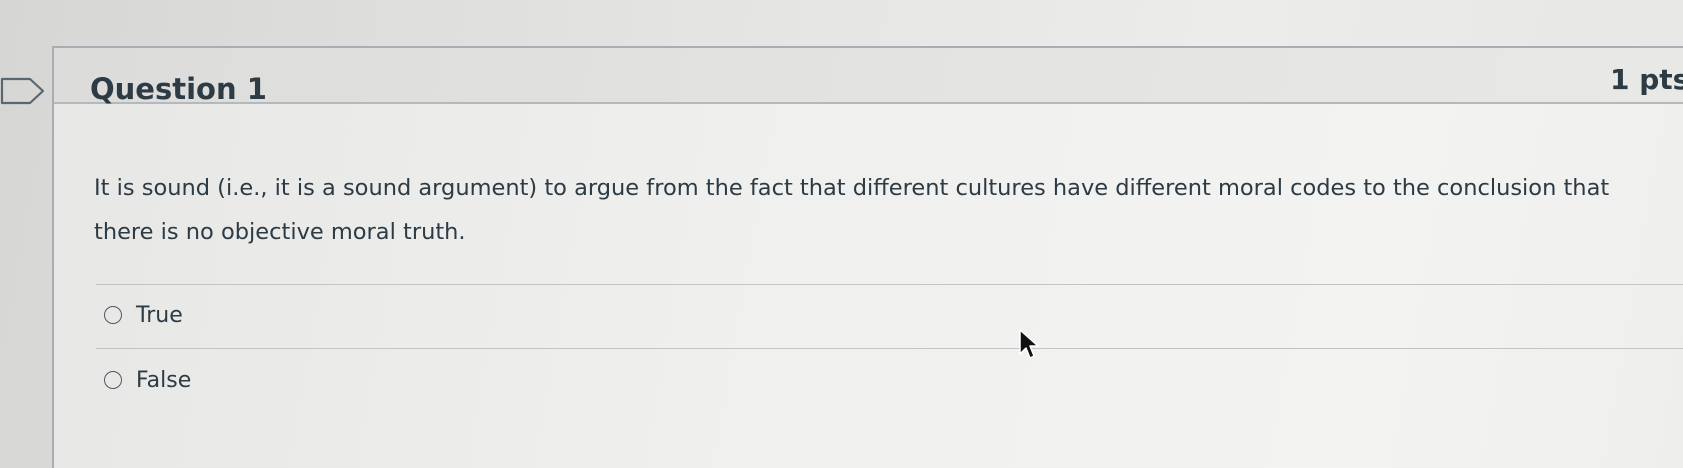 The width and height of the screenshot is (1683, 468). I want to click on question-header: Question 1 1 pts, so click(868, 77).